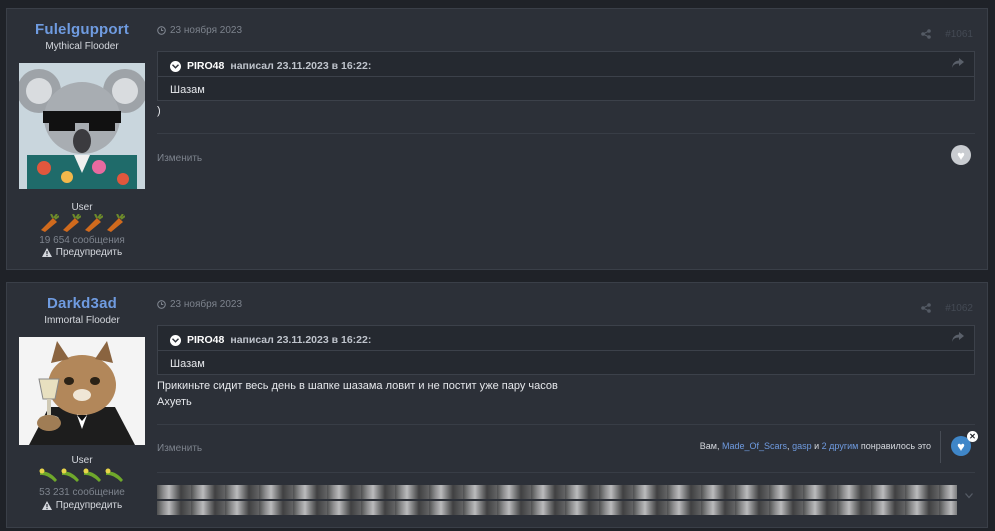  Describe the element at coordinates (895, 446) in the screenshot. I see `reactions-suffix: понравилось это` at that location.